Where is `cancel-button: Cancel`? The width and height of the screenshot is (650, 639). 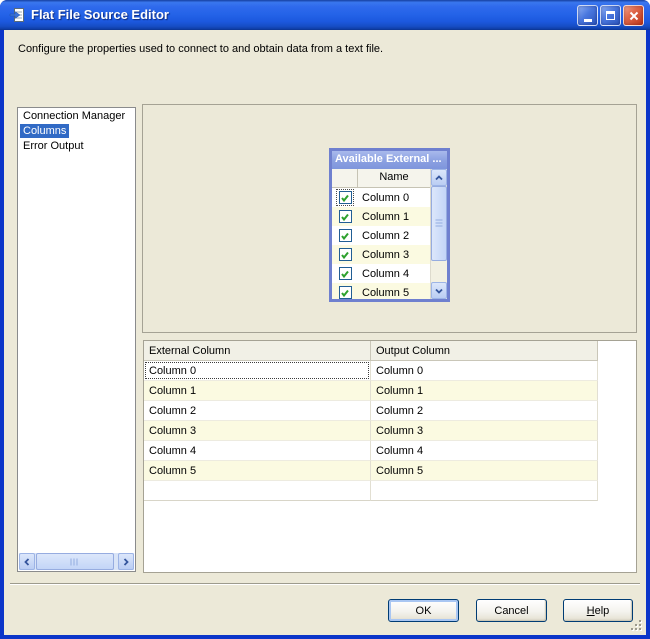 cancel-button: Cancel is located at coordinates (511, 610).